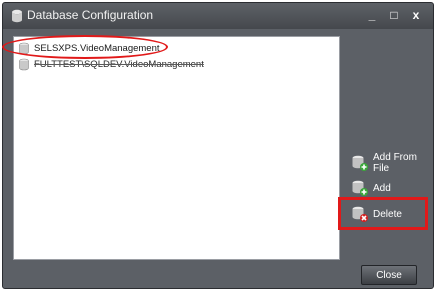 This screenshot has height=293, width=440. I want to click on add-label: Add, so click(382, 188).